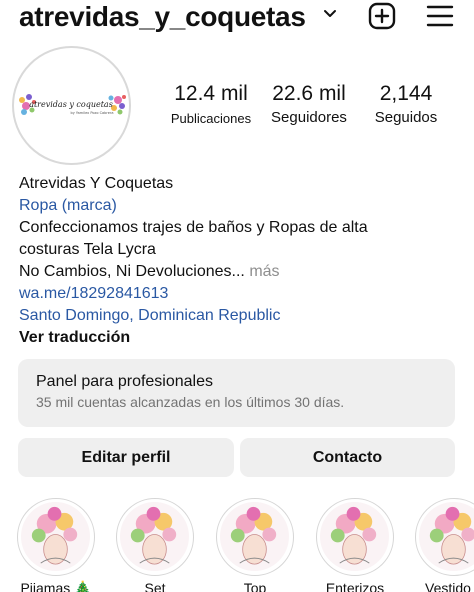 The height and width of the screenshot is (592, 474). I want to click on highlight-item: Vestido, so click(444, 545).